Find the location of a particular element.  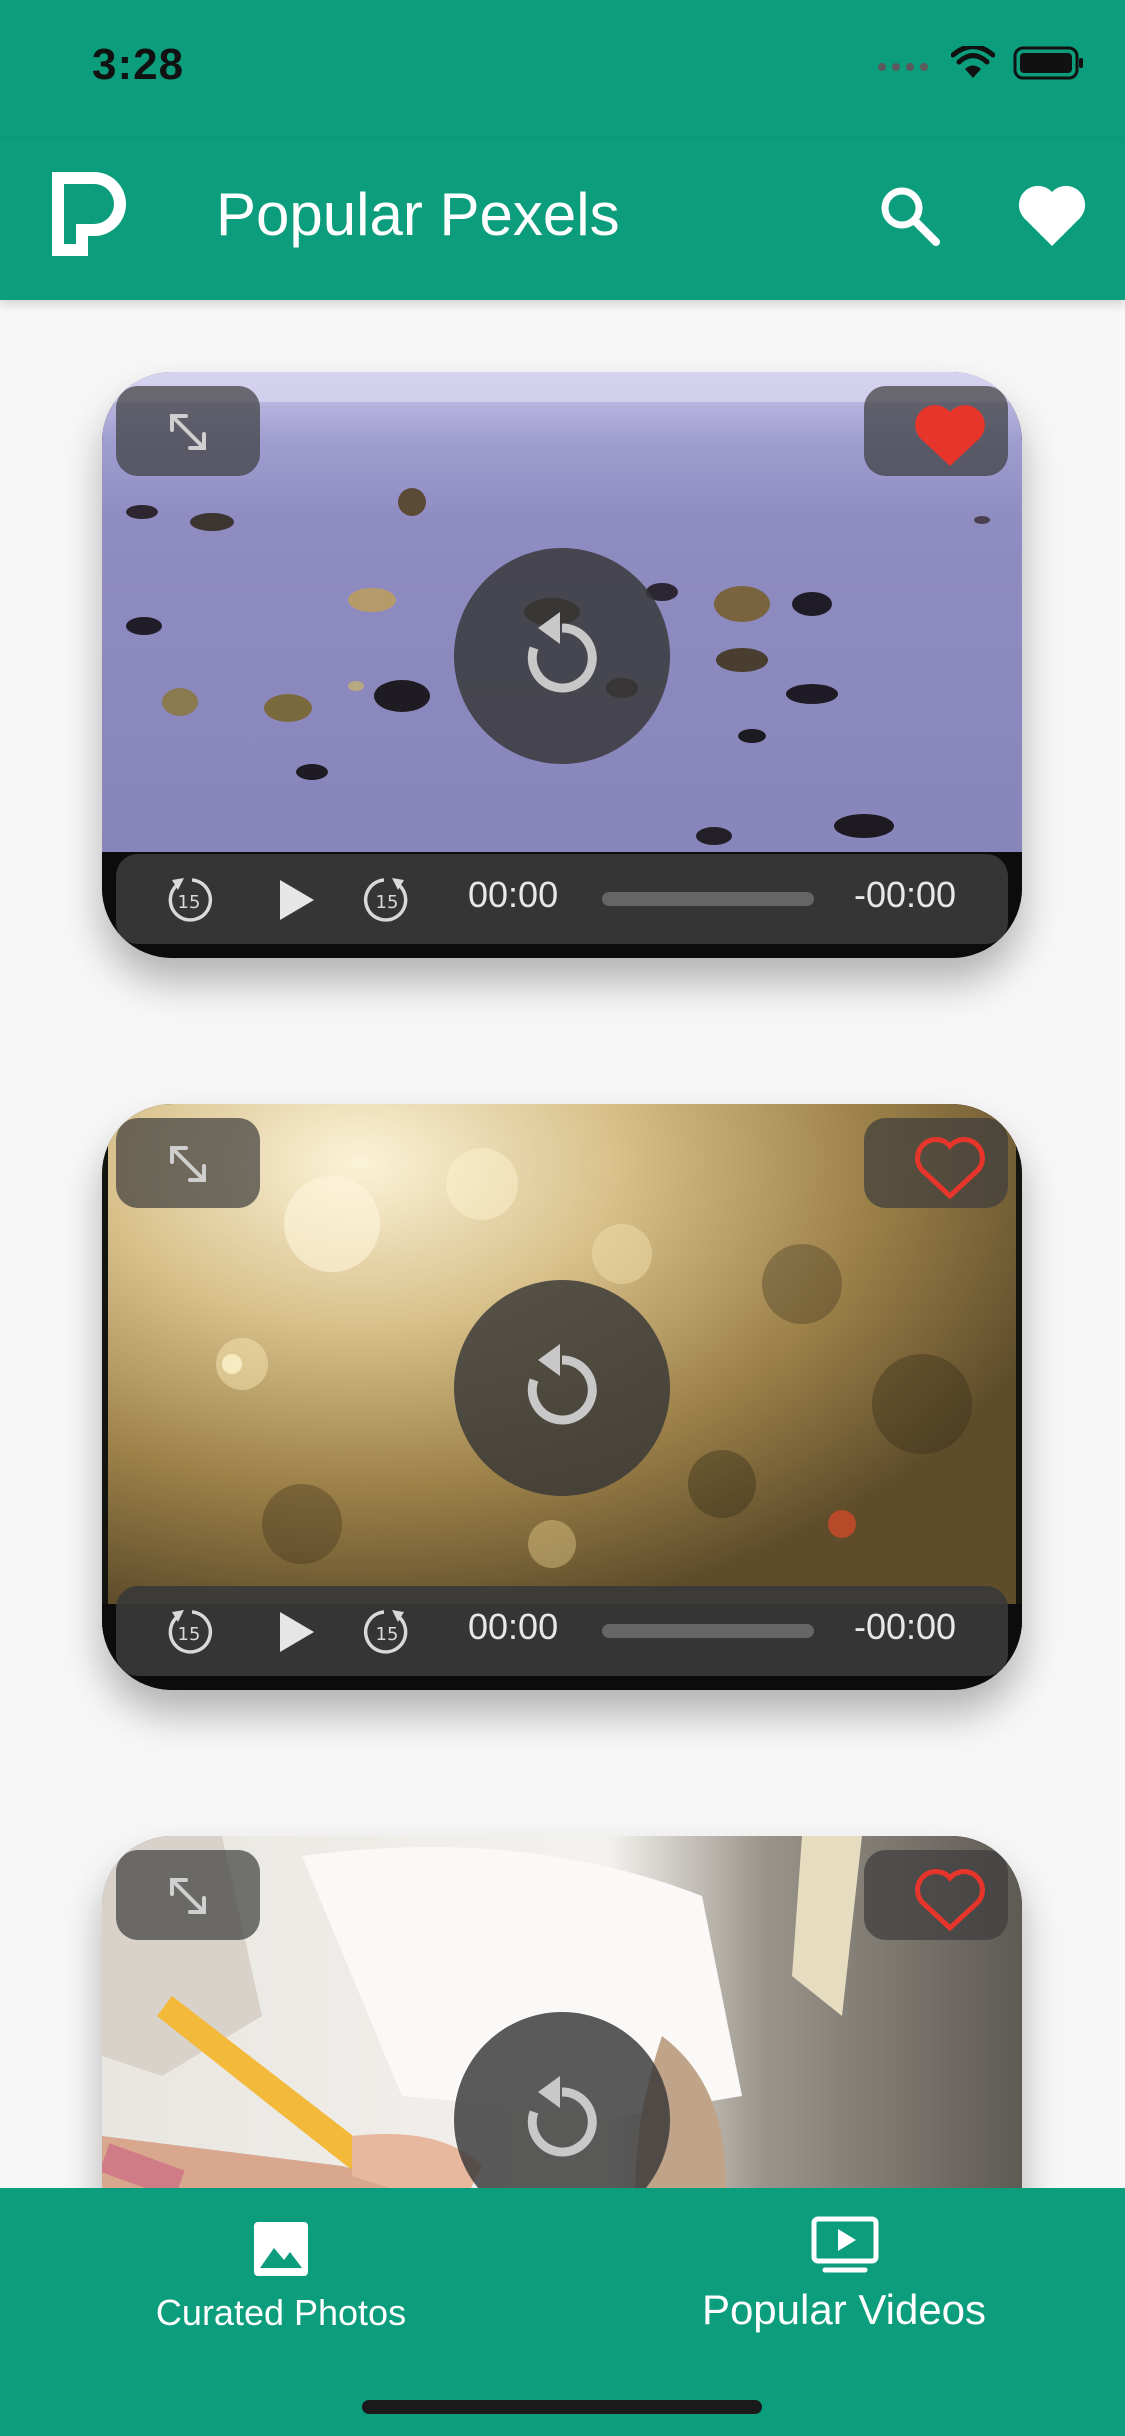

status-icons is located at coordinates (981, 63).